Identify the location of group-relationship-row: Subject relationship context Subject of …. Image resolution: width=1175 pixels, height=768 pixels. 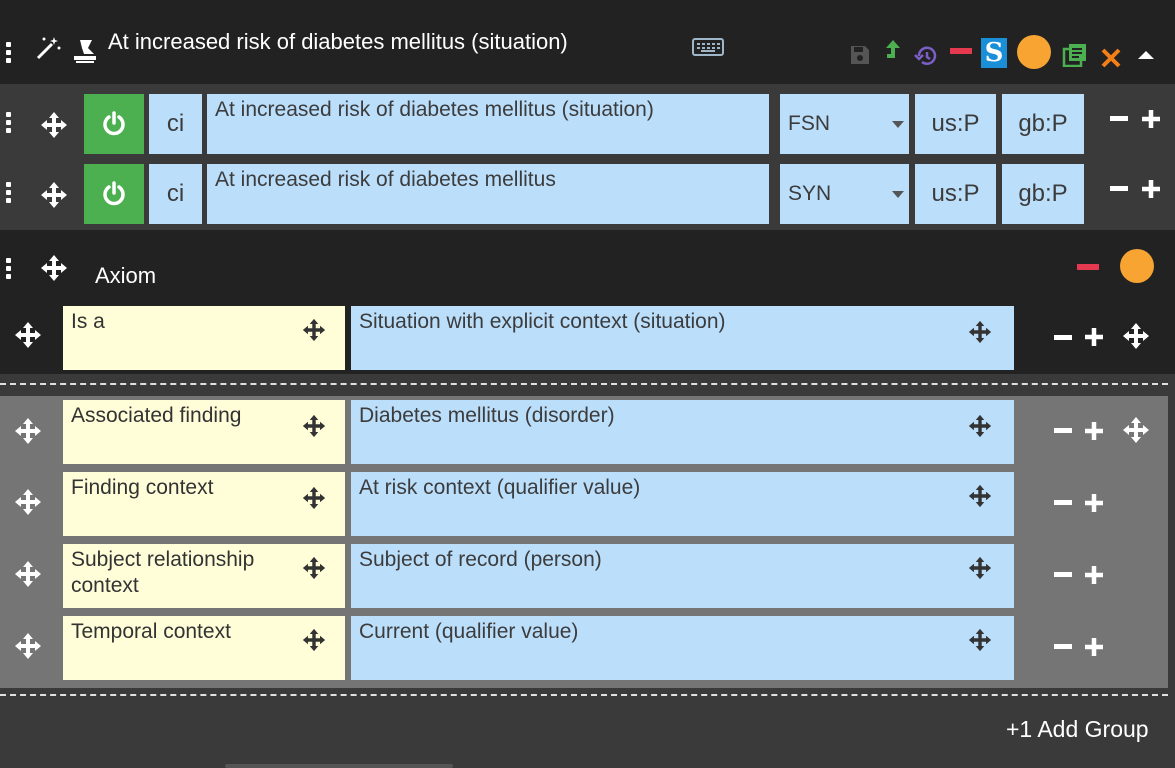
(584, 577).